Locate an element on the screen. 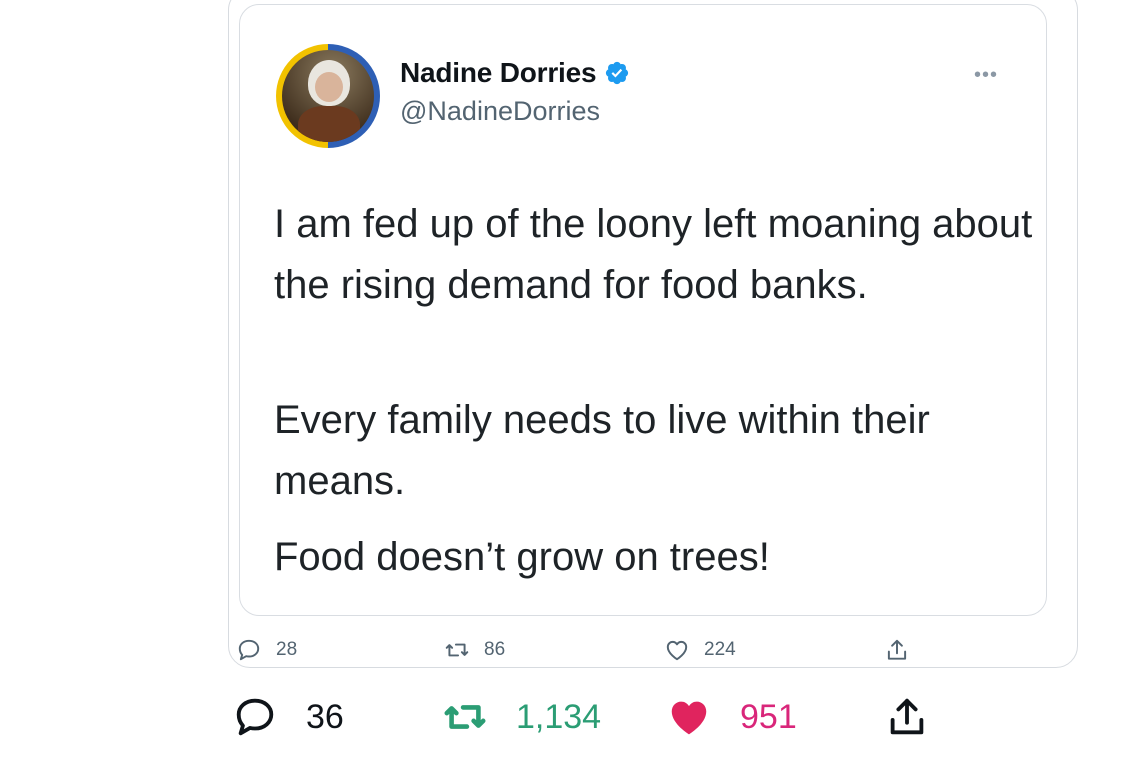  share-button is located at coordinates (921, 717).